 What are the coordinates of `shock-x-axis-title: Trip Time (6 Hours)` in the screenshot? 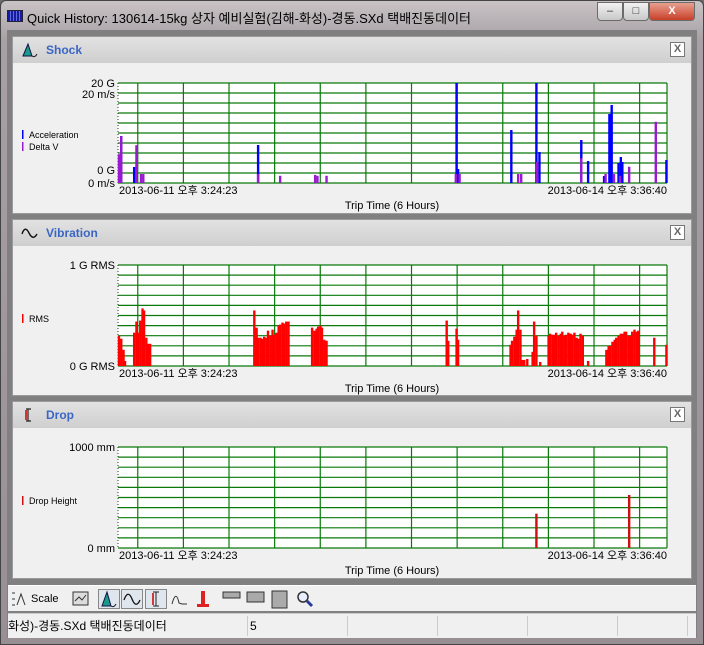 It's located at (392, 206).